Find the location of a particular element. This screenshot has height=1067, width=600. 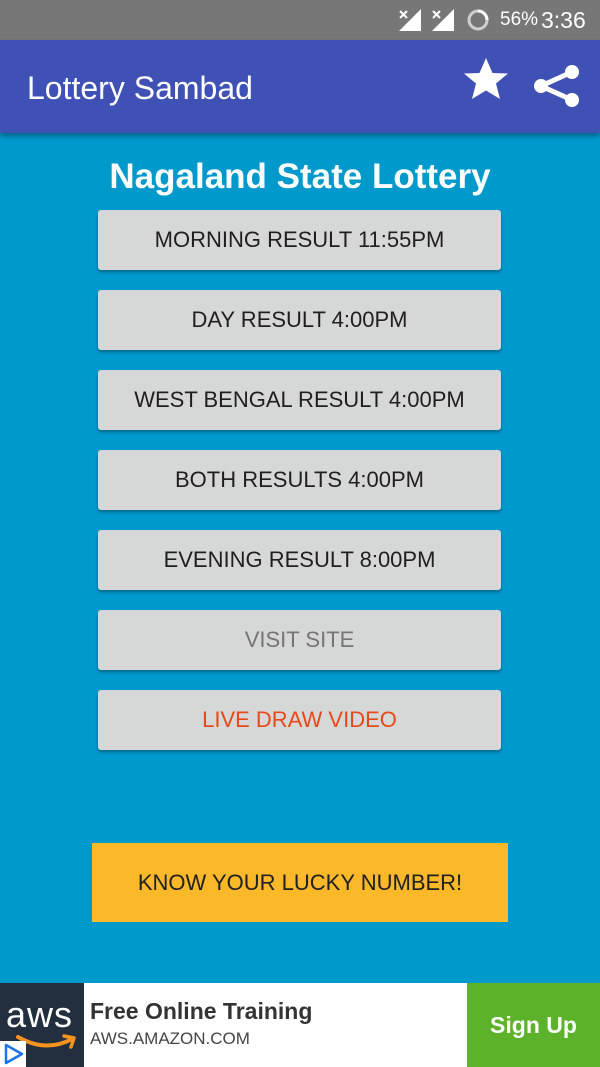

ad-url: AWS.AMAZON.COM is located at coordinates (170, 1038).